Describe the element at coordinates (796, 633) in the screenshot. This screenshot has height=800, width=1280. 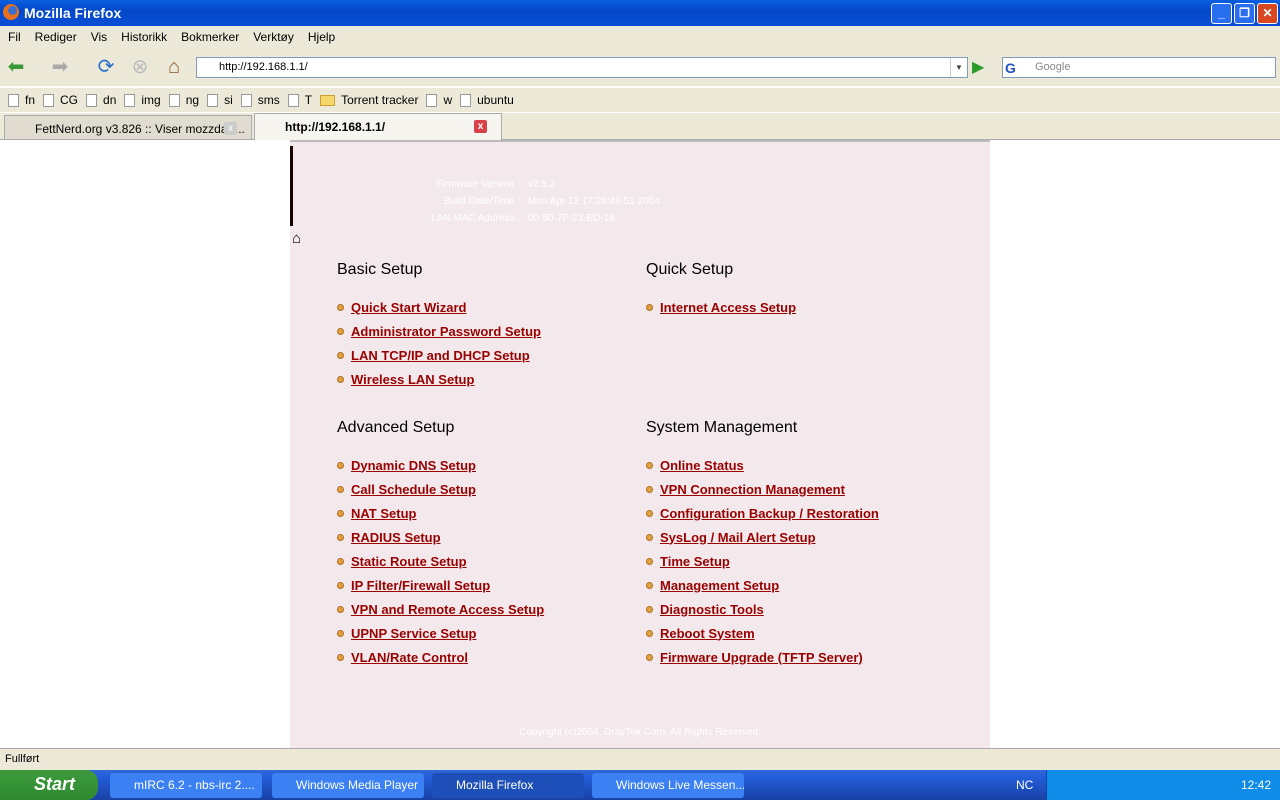
I see `setup-link: Reboot System` at that location.